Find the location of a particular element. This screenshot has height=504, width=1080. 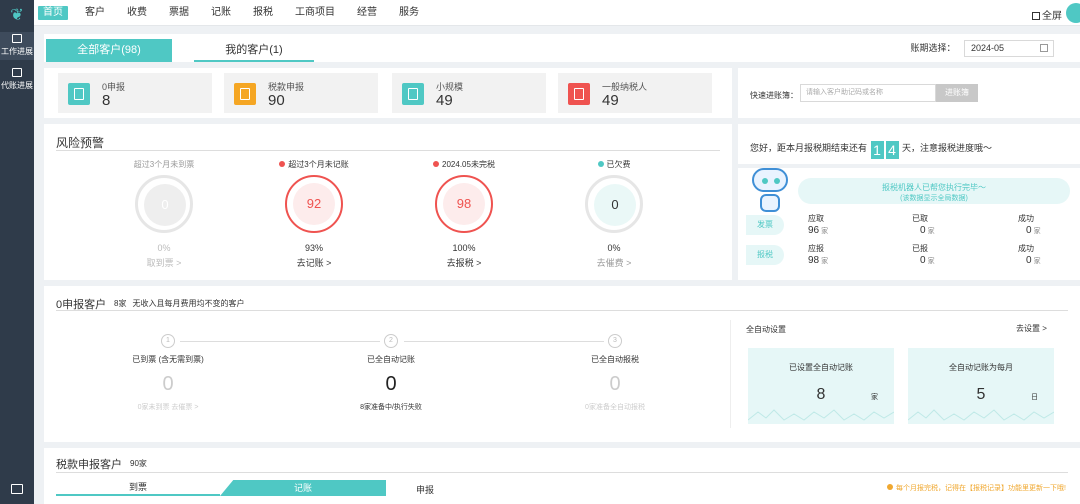

quick-ledger-input: 请输入客户助记码或名称 is located at coordinates (868, 93).